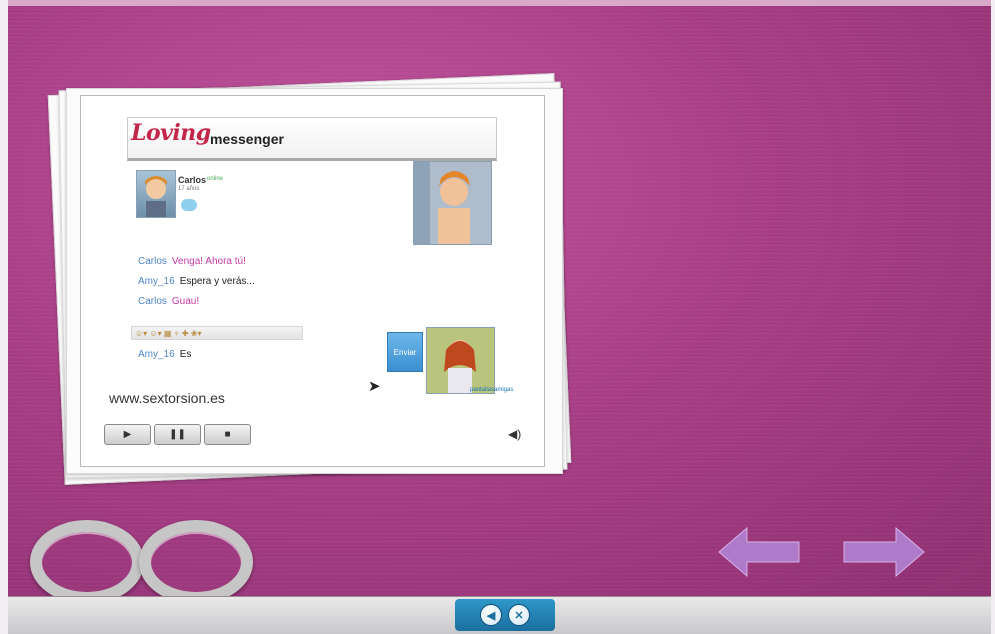 This screenshot has width=995, height=634. What do you see at coordinates (185, 301) in the screenshot?
I see `chat-text: Guau!` at bounding box center [185, 301].